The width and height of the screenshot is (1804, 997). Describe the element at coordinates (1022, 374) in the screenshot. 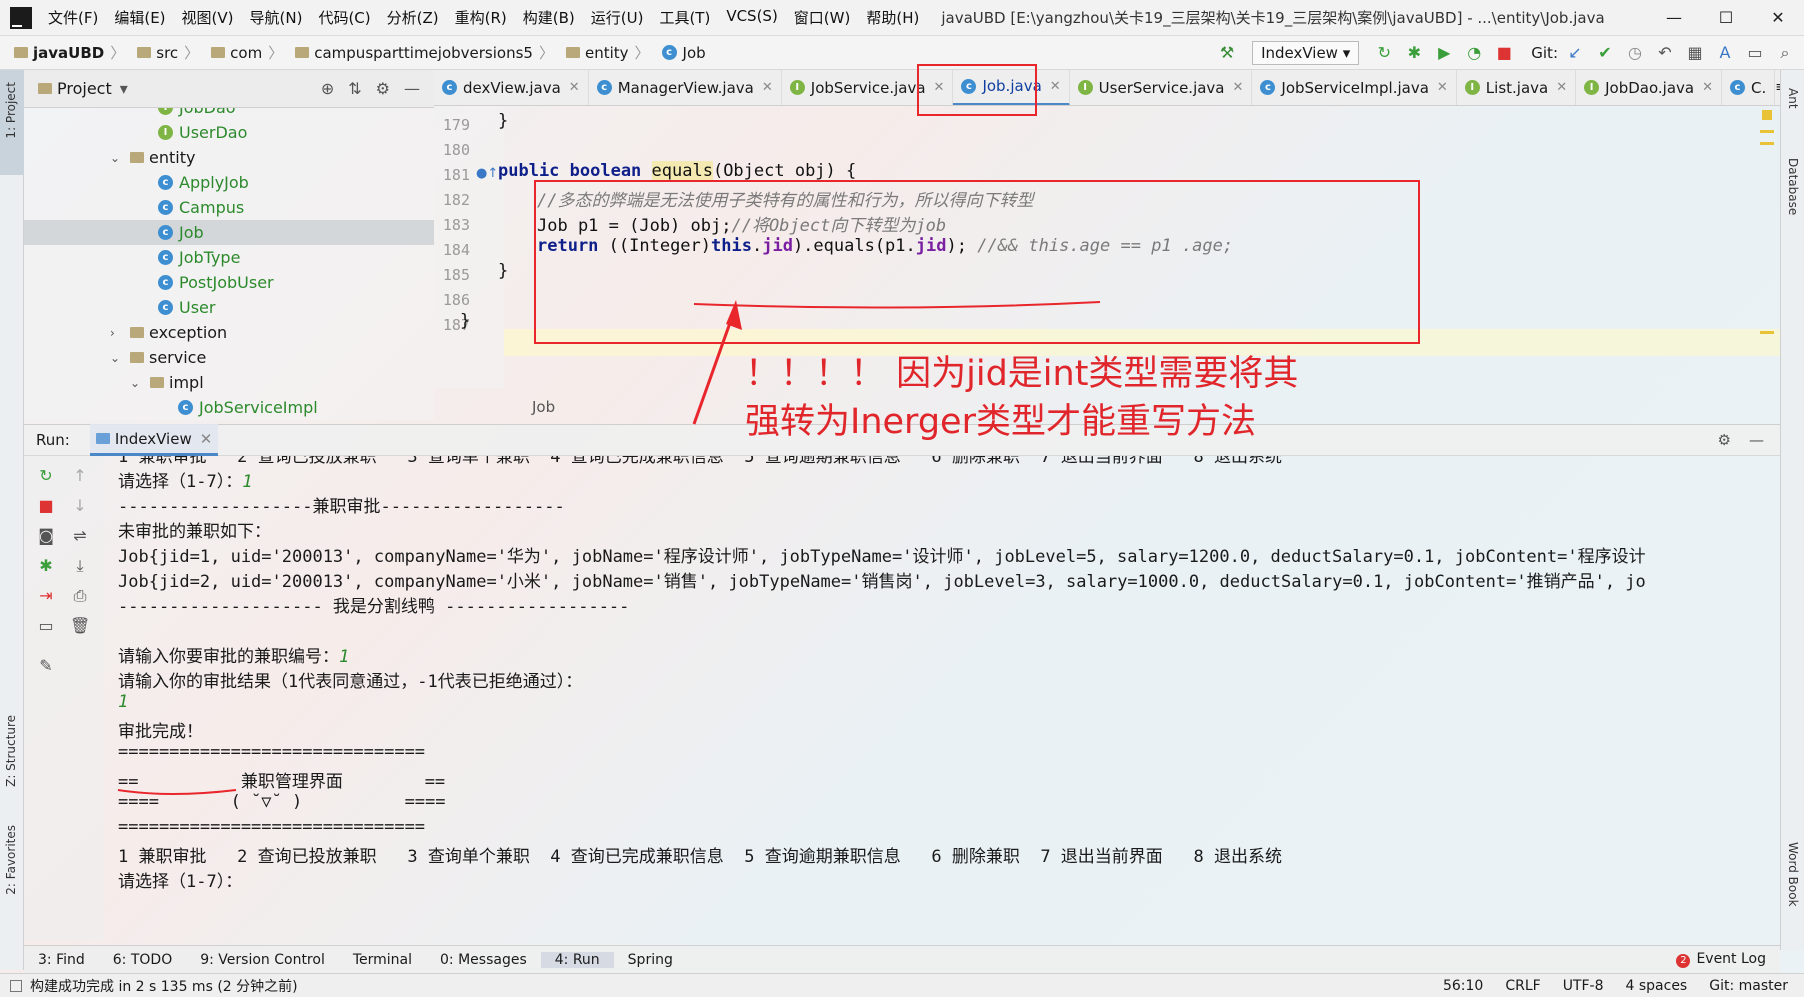

I see `annotation-note-line1: ！！！！ 因为jid是int类型需要将其` at that location.